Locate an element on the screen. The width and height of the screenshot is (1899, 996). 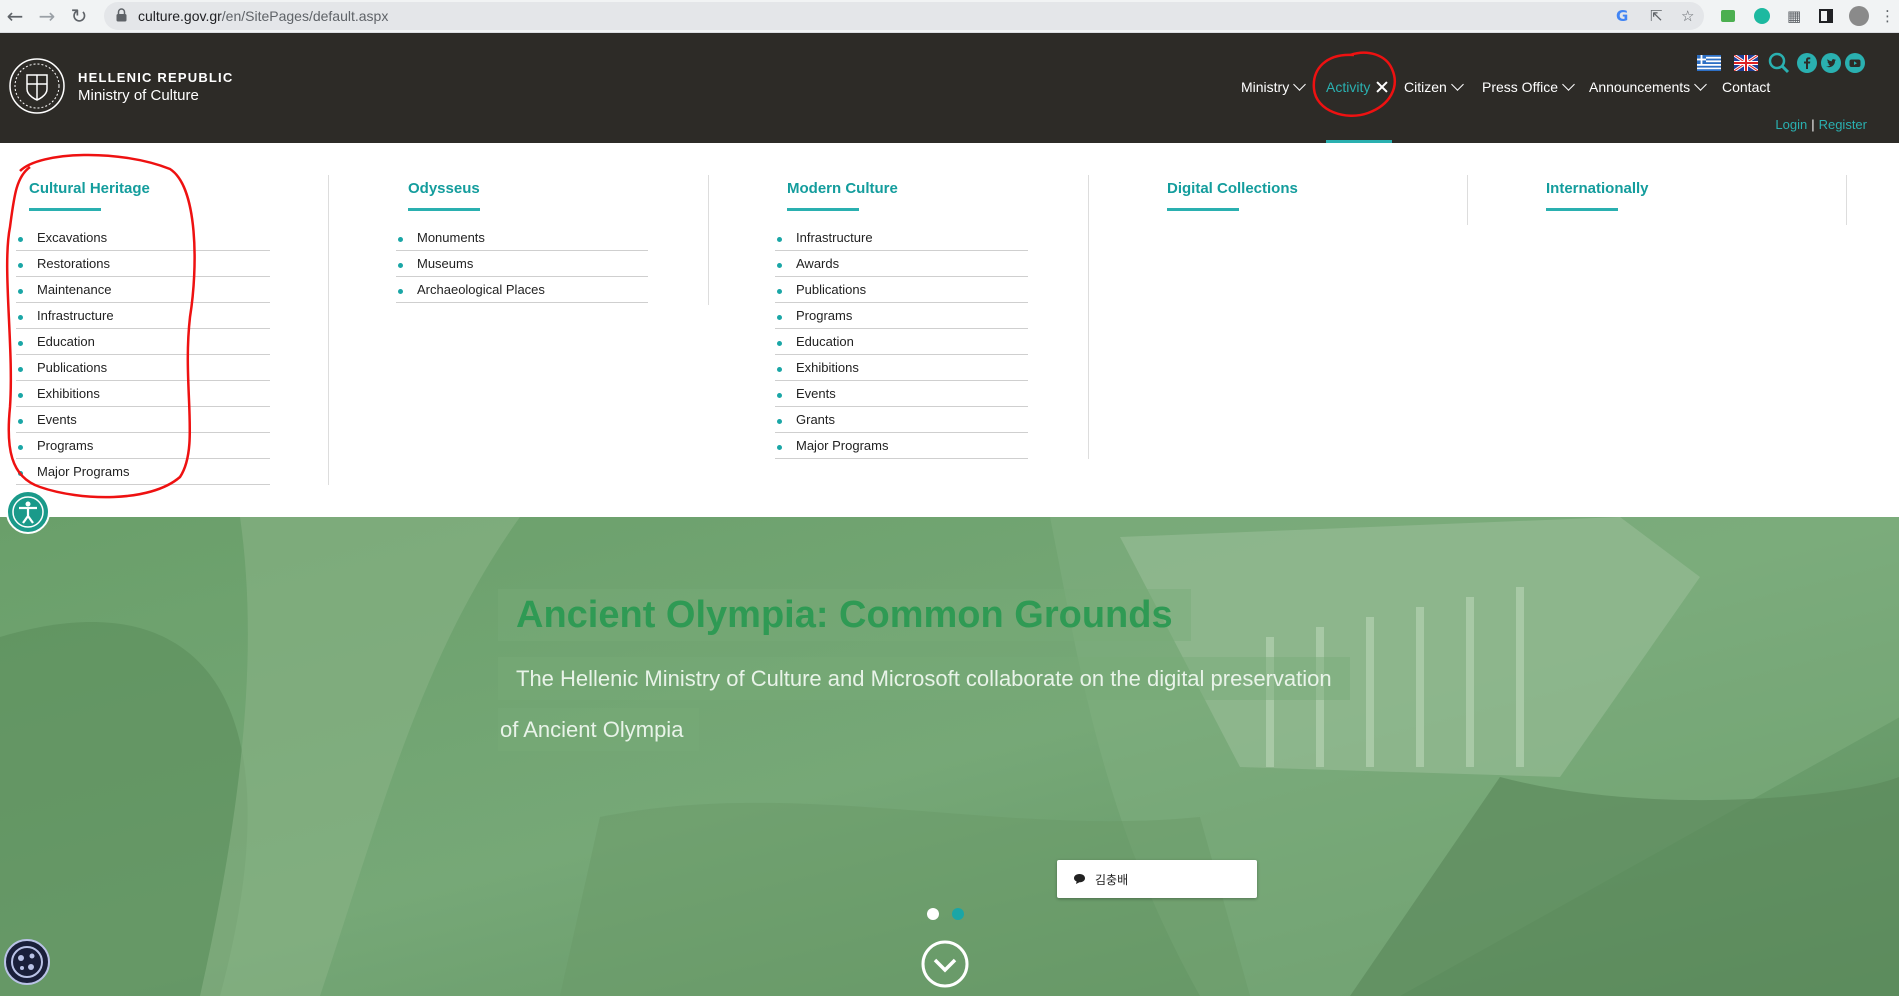
list-item-label: Publications is located at coordinates (831, 289).